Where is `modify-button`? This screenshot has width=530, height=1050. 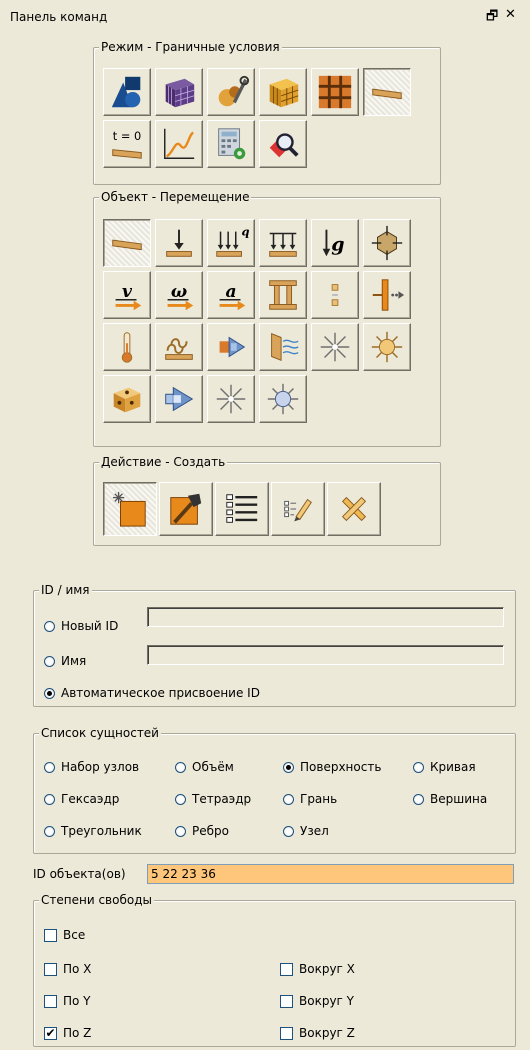 modify-button is located at coordinates (186, 509).